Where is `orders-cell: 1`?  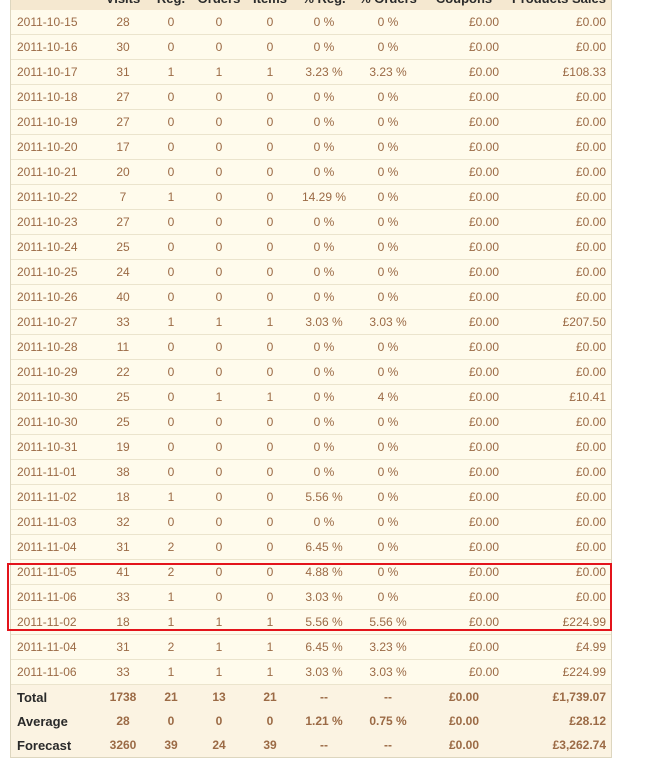 orders-cell: 1 is located at coordinates (219, 72).